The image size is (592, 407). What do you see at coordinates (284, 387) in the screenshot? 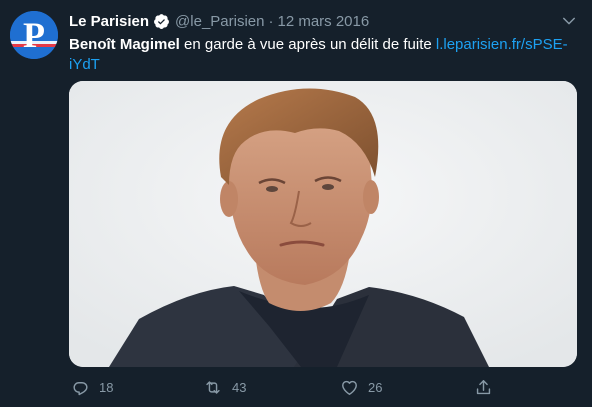
I see `tweet-actions: 18 43 26` at bounding box center [284, 387].